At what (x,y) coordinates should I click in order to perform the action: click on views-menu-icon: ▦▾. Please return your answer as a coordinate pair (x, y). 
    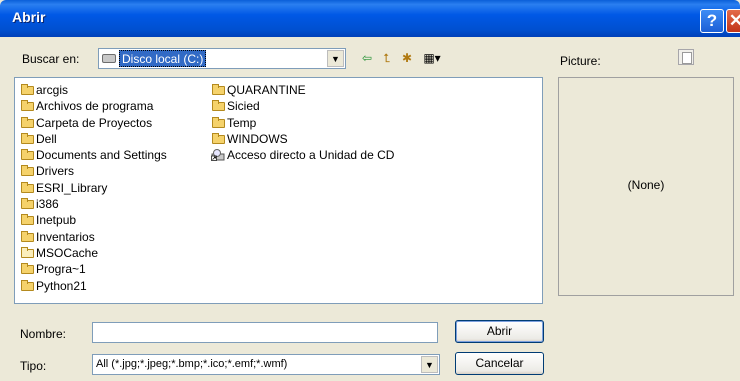
    Looking at the image, I should click on (432, 58).